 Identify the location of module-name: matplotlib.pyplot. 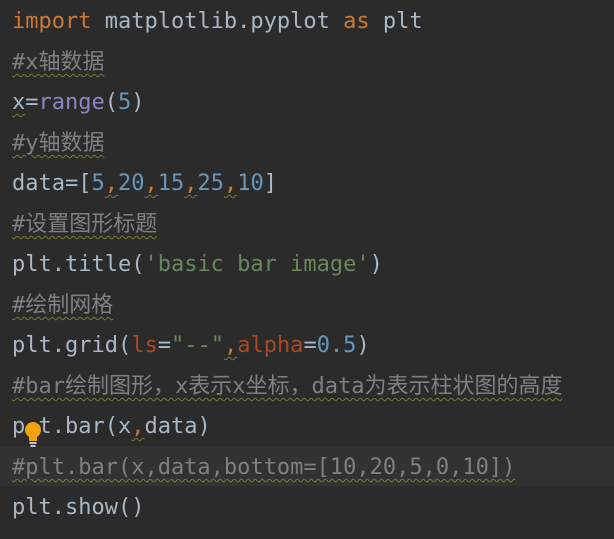
(217, 21).